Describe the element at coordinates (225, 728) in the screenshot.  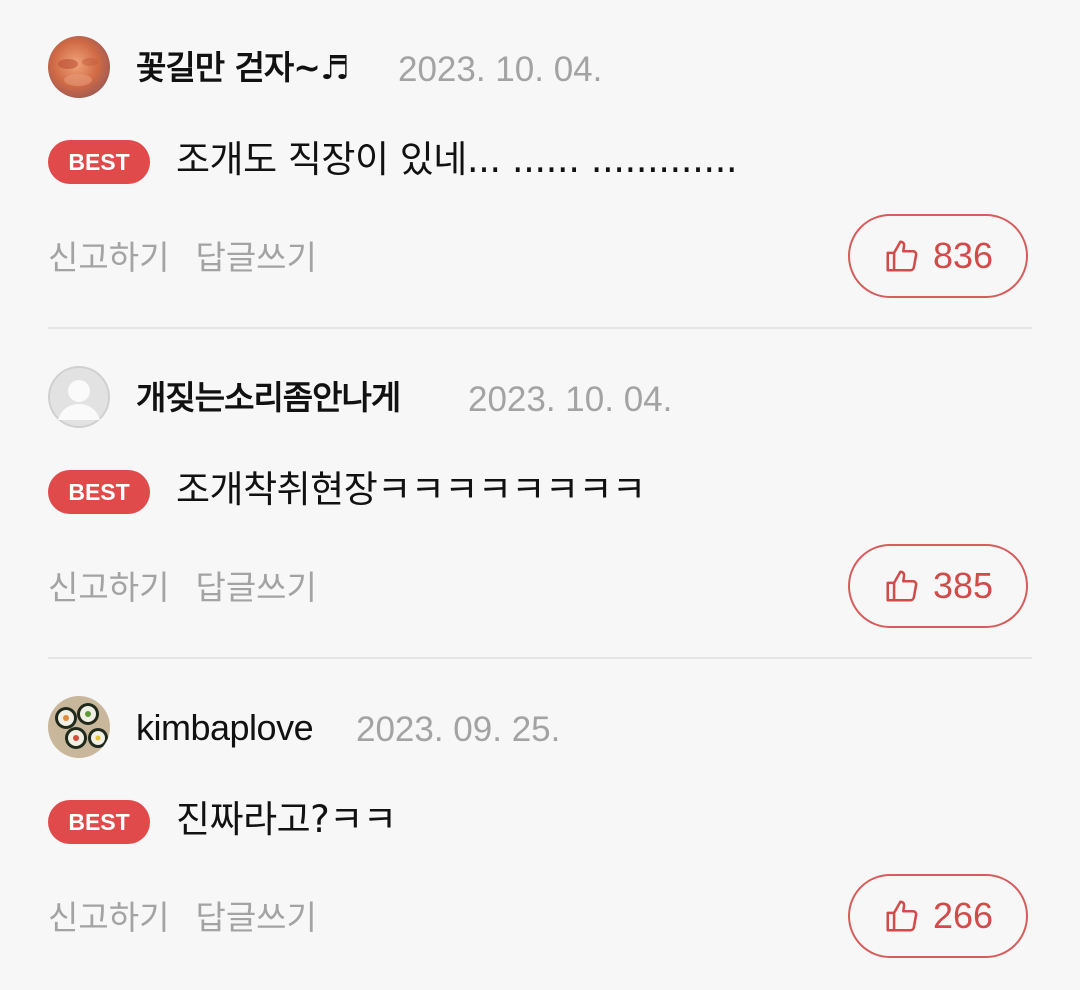
I see `username: kimbaplove` at that location.